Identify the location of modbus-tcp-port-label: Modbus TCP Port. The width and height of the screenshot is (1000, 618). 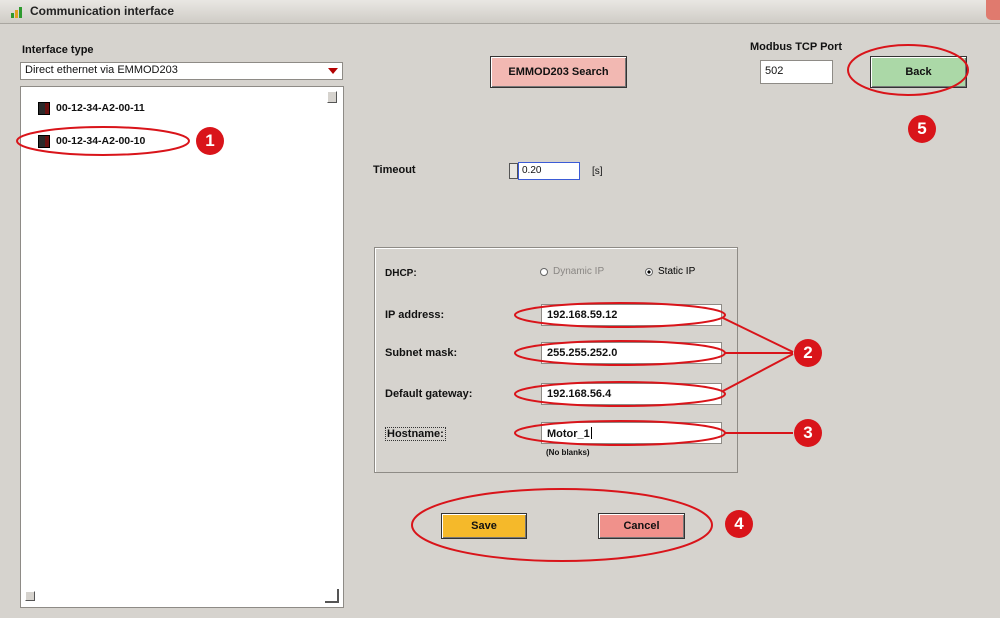
(796, 47).